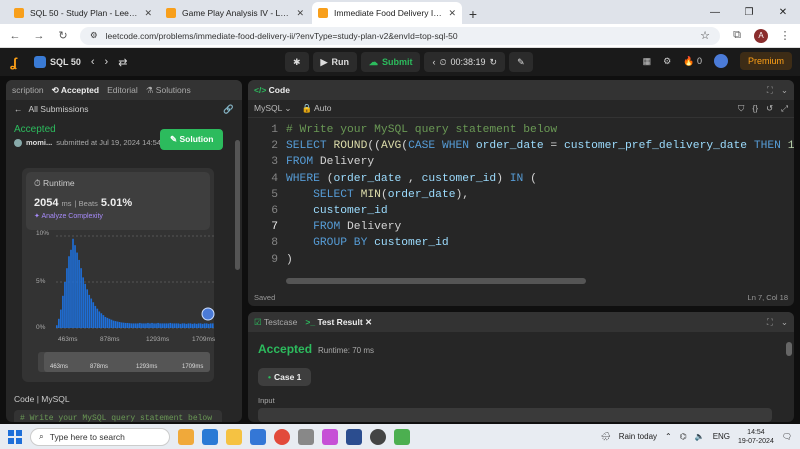  I want to click on all-submissions-link: ← All Submissions 🔗, so click(124, 109).